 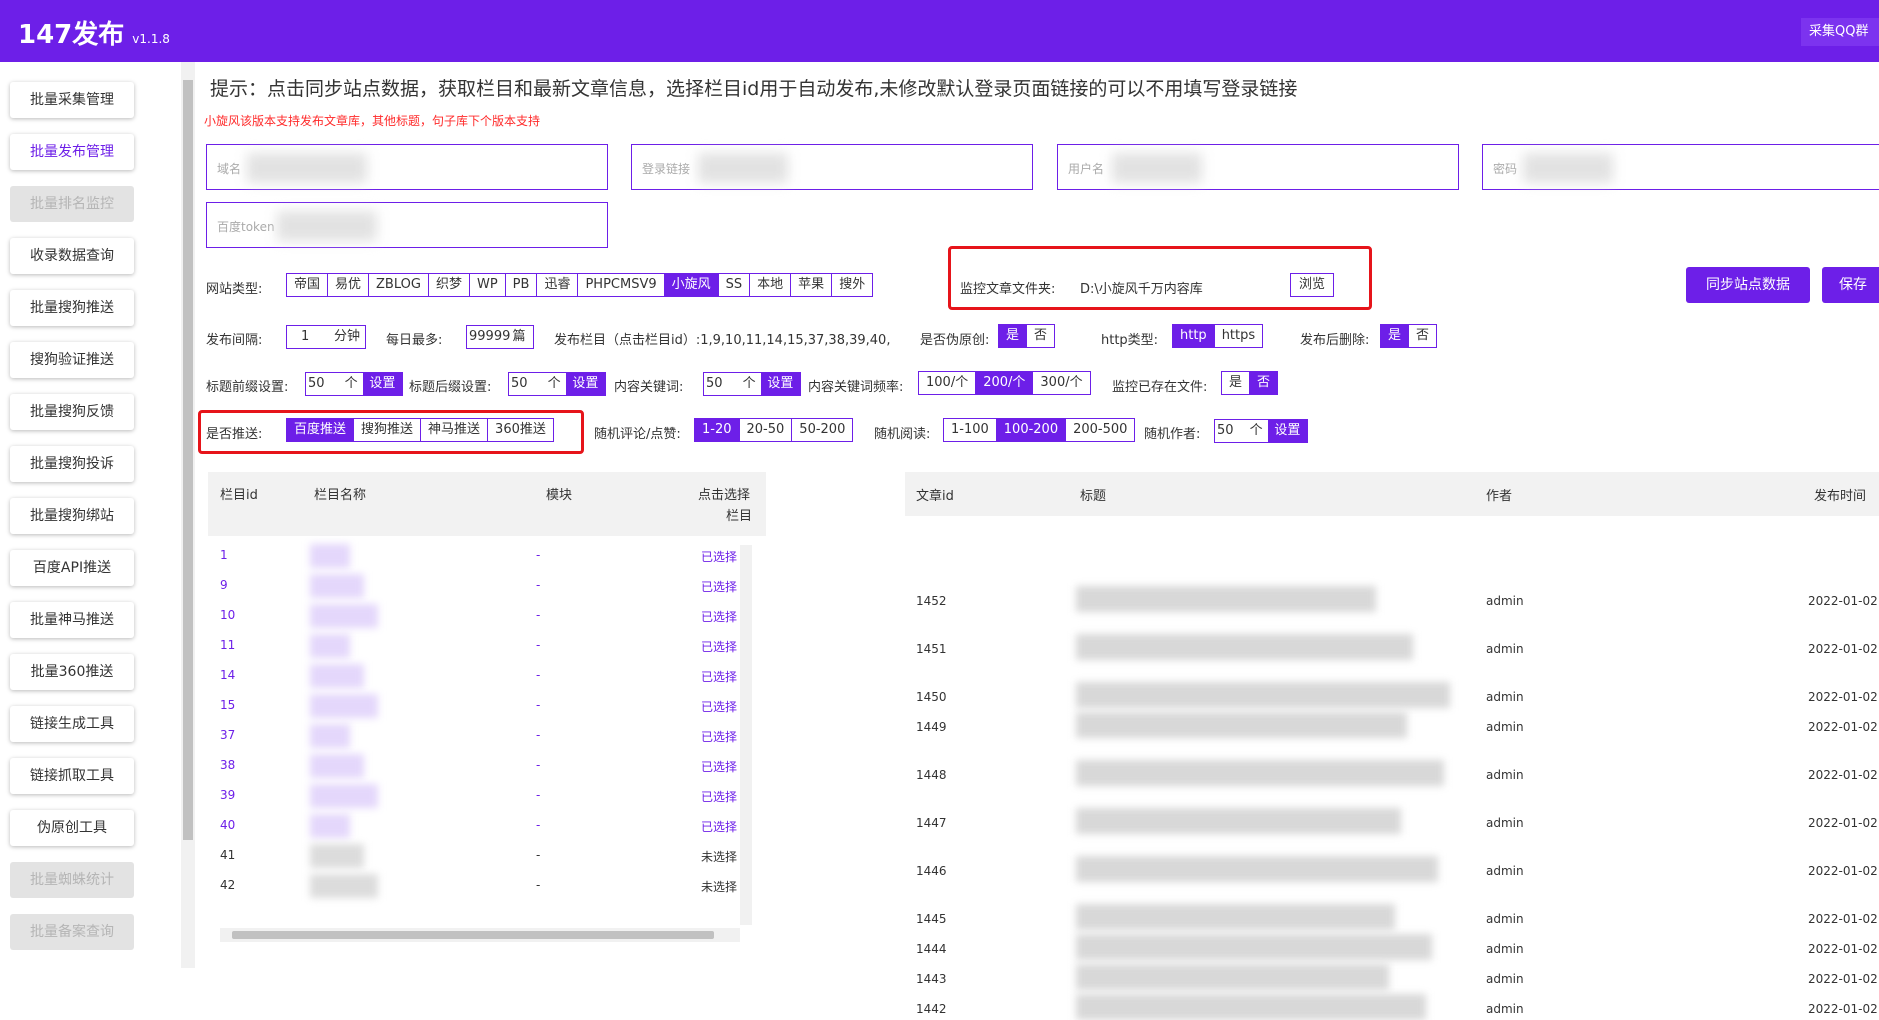 I want to click on sidebar-item-7: 批量搜狗投诉, so click(x=72, y=464).